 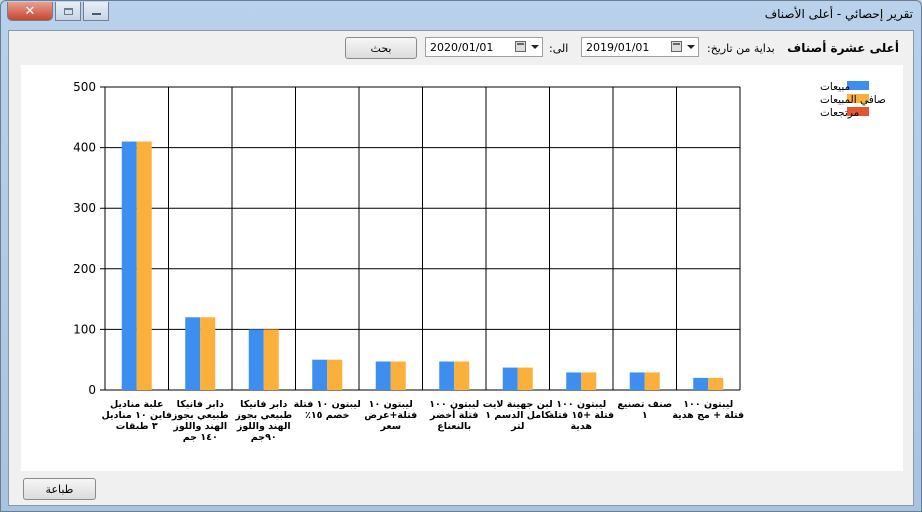 What do you see at coordinates (84, 329) in the screenshot?
I see `y-tick-label: 100` at bounding box center [84, 329].